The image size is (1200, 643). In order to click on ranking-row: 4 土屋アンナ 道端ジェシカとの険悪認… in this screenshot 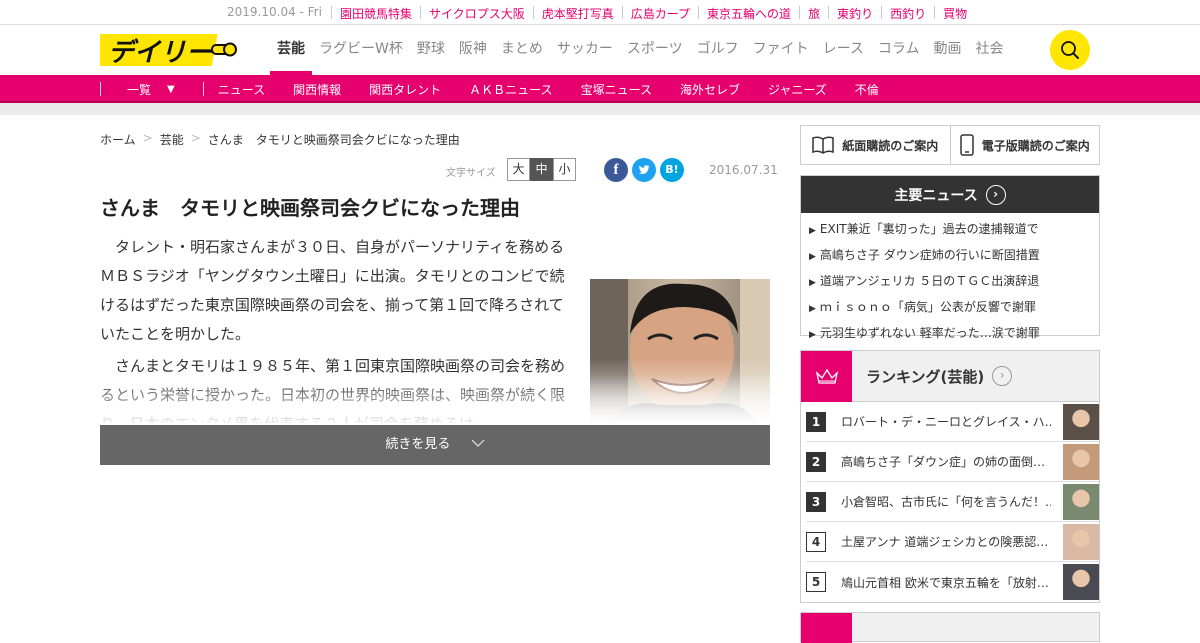, I will do `click(952, 542)`.